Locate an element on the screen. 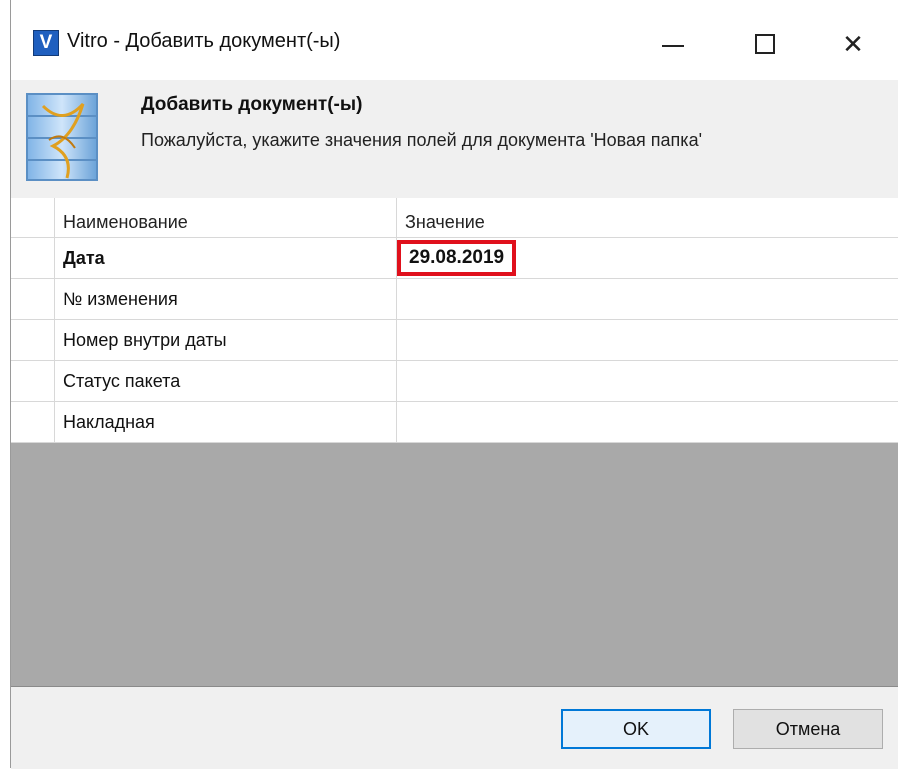 This screenshot has width=898, height=769. maximize-button is located at coordinates (765, 44).